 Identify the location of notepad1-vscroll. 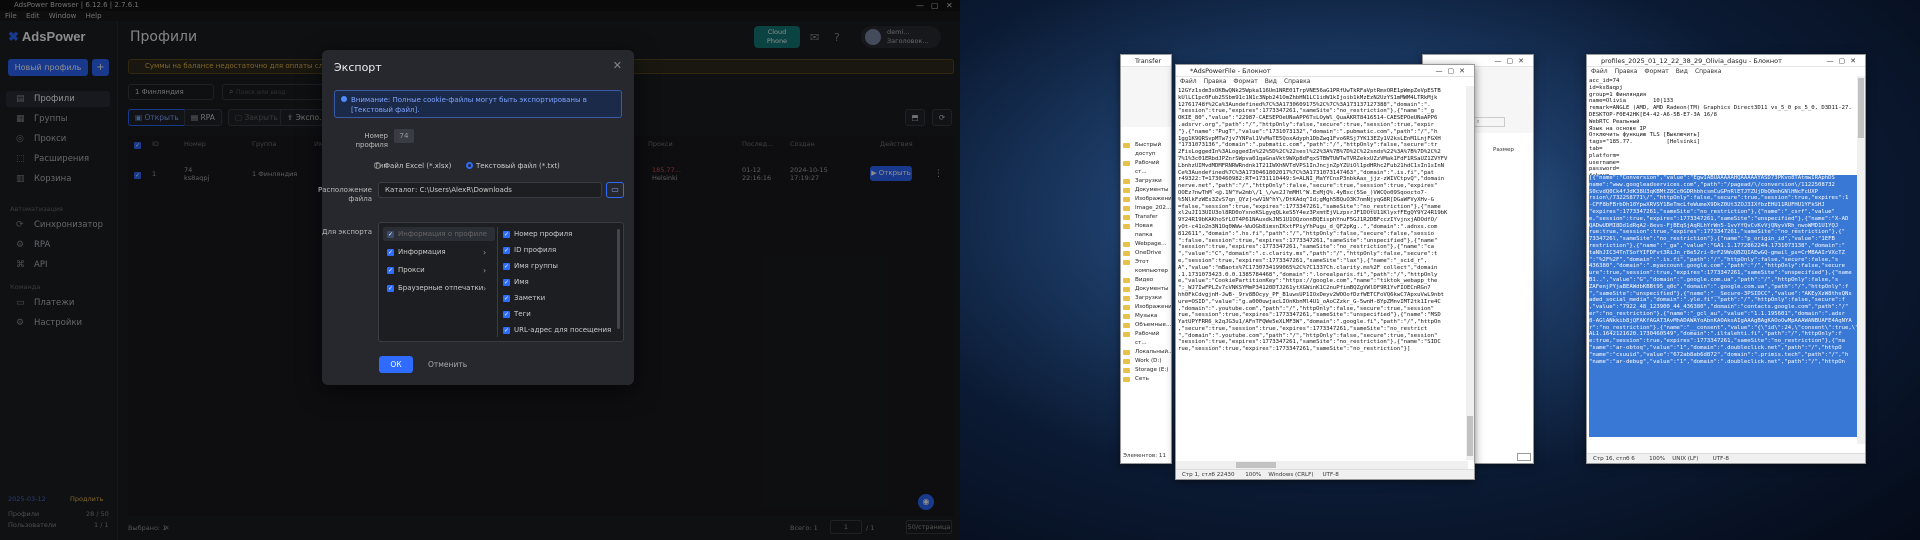
(1470, 273).